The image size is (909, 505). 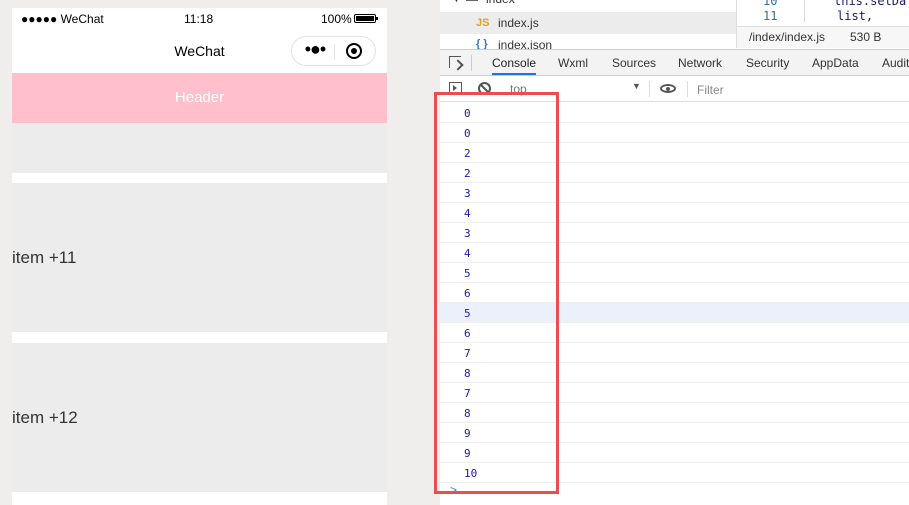 What do you see at coordinates (199, 148) in the screenshot?
I see `list-item-partial` at bounding box center [199, 148].